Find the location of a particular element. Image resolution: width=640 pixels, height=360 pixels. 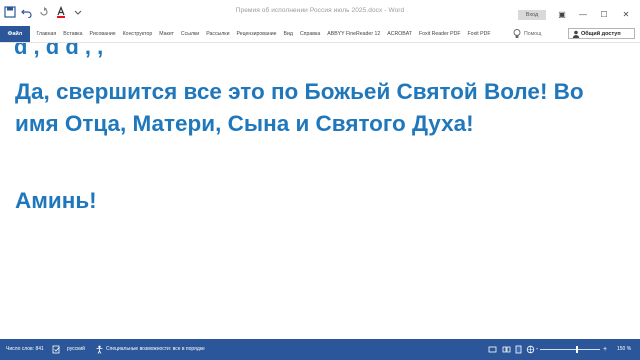

lightbulb-icon is located at coordinates (517, 34).